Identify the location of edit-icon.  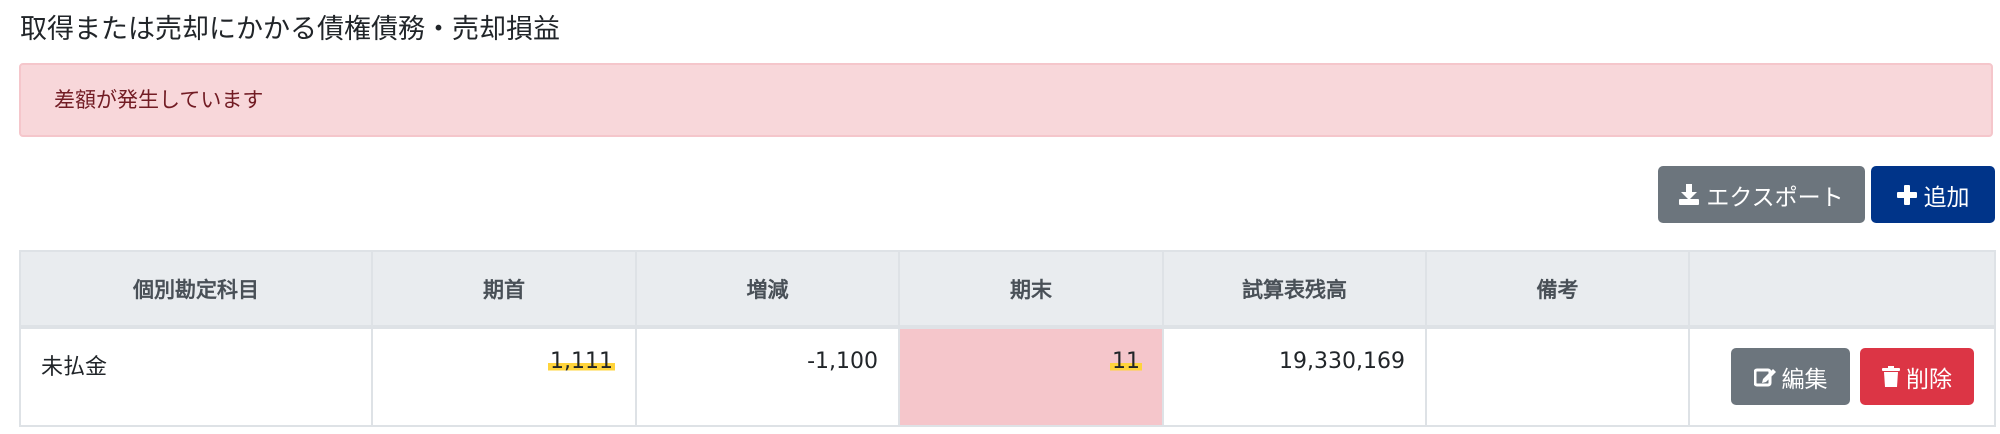
(1764, 377).